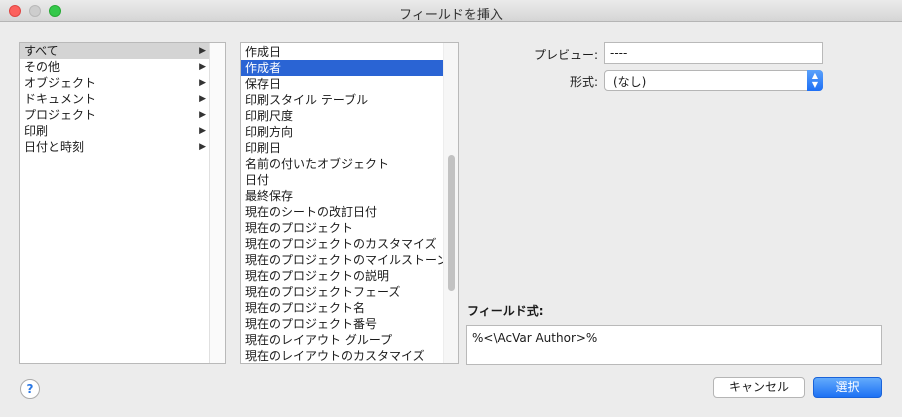 This screenshot has width=902, height=417. What do you see at coordinates (349, 52) in the screenshot?
I see `field-item: 作成日` at bounding box center [349, 52].